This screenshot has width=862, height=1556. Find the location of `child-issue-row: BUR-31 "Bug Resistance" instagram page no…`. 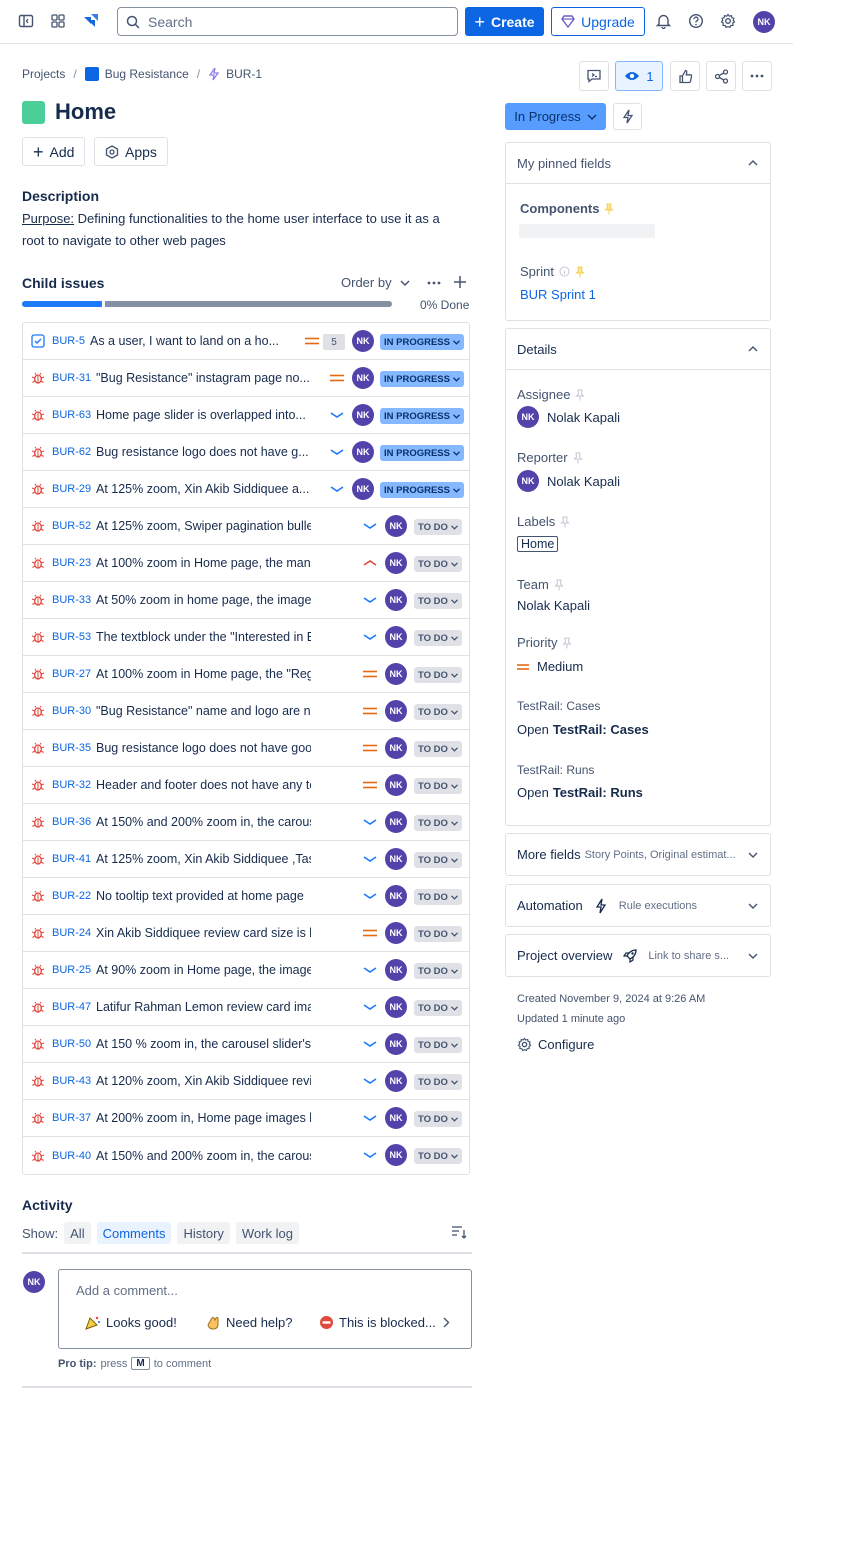

child-issue-row: BUR-31 "Bug Resistance" instagram page no… is located at coordinates (246, 378).